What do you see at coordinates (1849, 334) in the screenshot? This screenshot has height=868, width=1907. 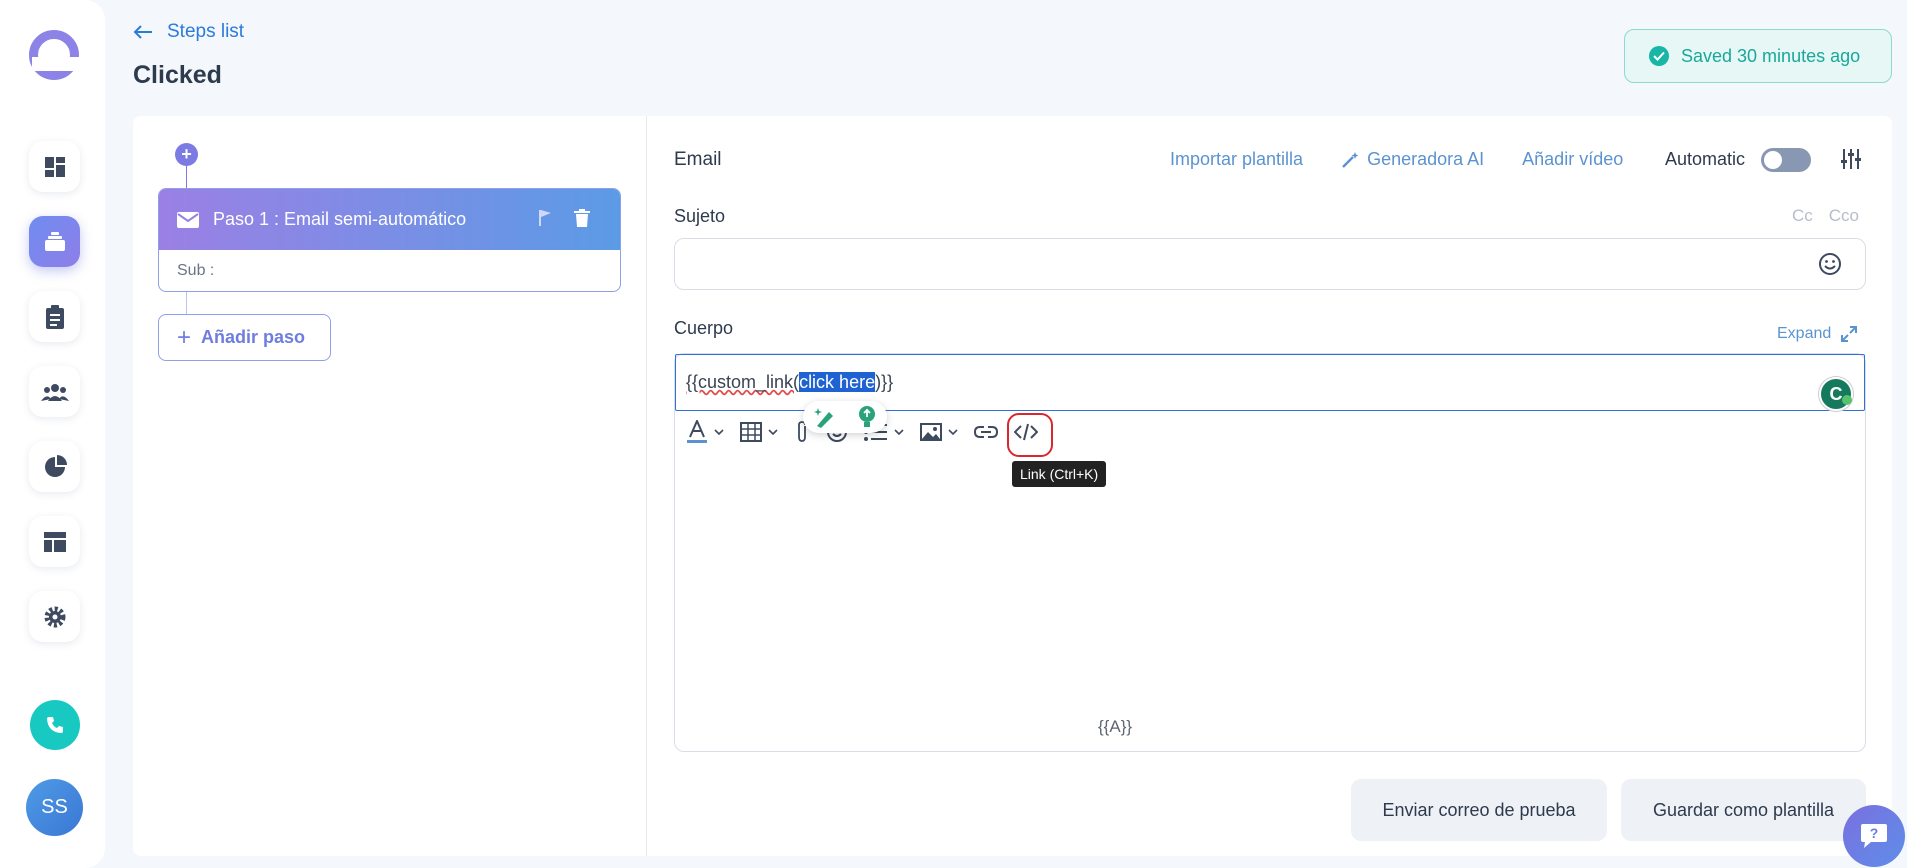 I see `expand-icon` at bounding box center [1849, 334].